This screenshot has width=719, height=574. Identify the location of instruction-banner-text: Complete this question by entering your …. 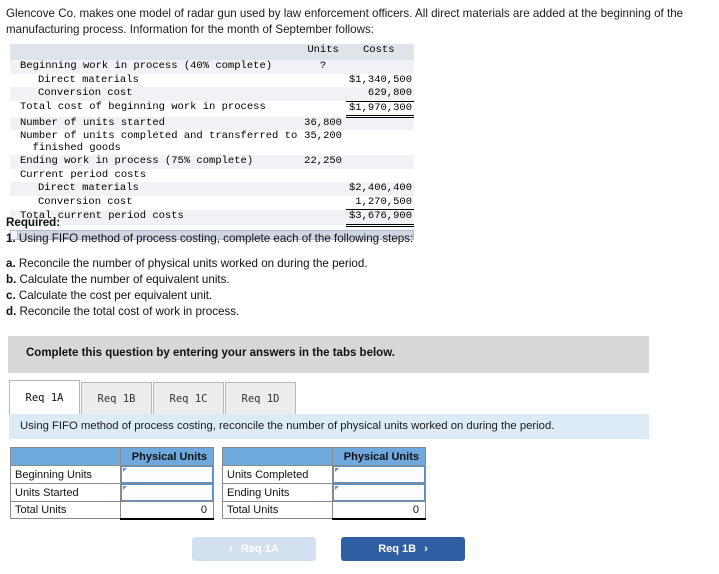
(210, 353).